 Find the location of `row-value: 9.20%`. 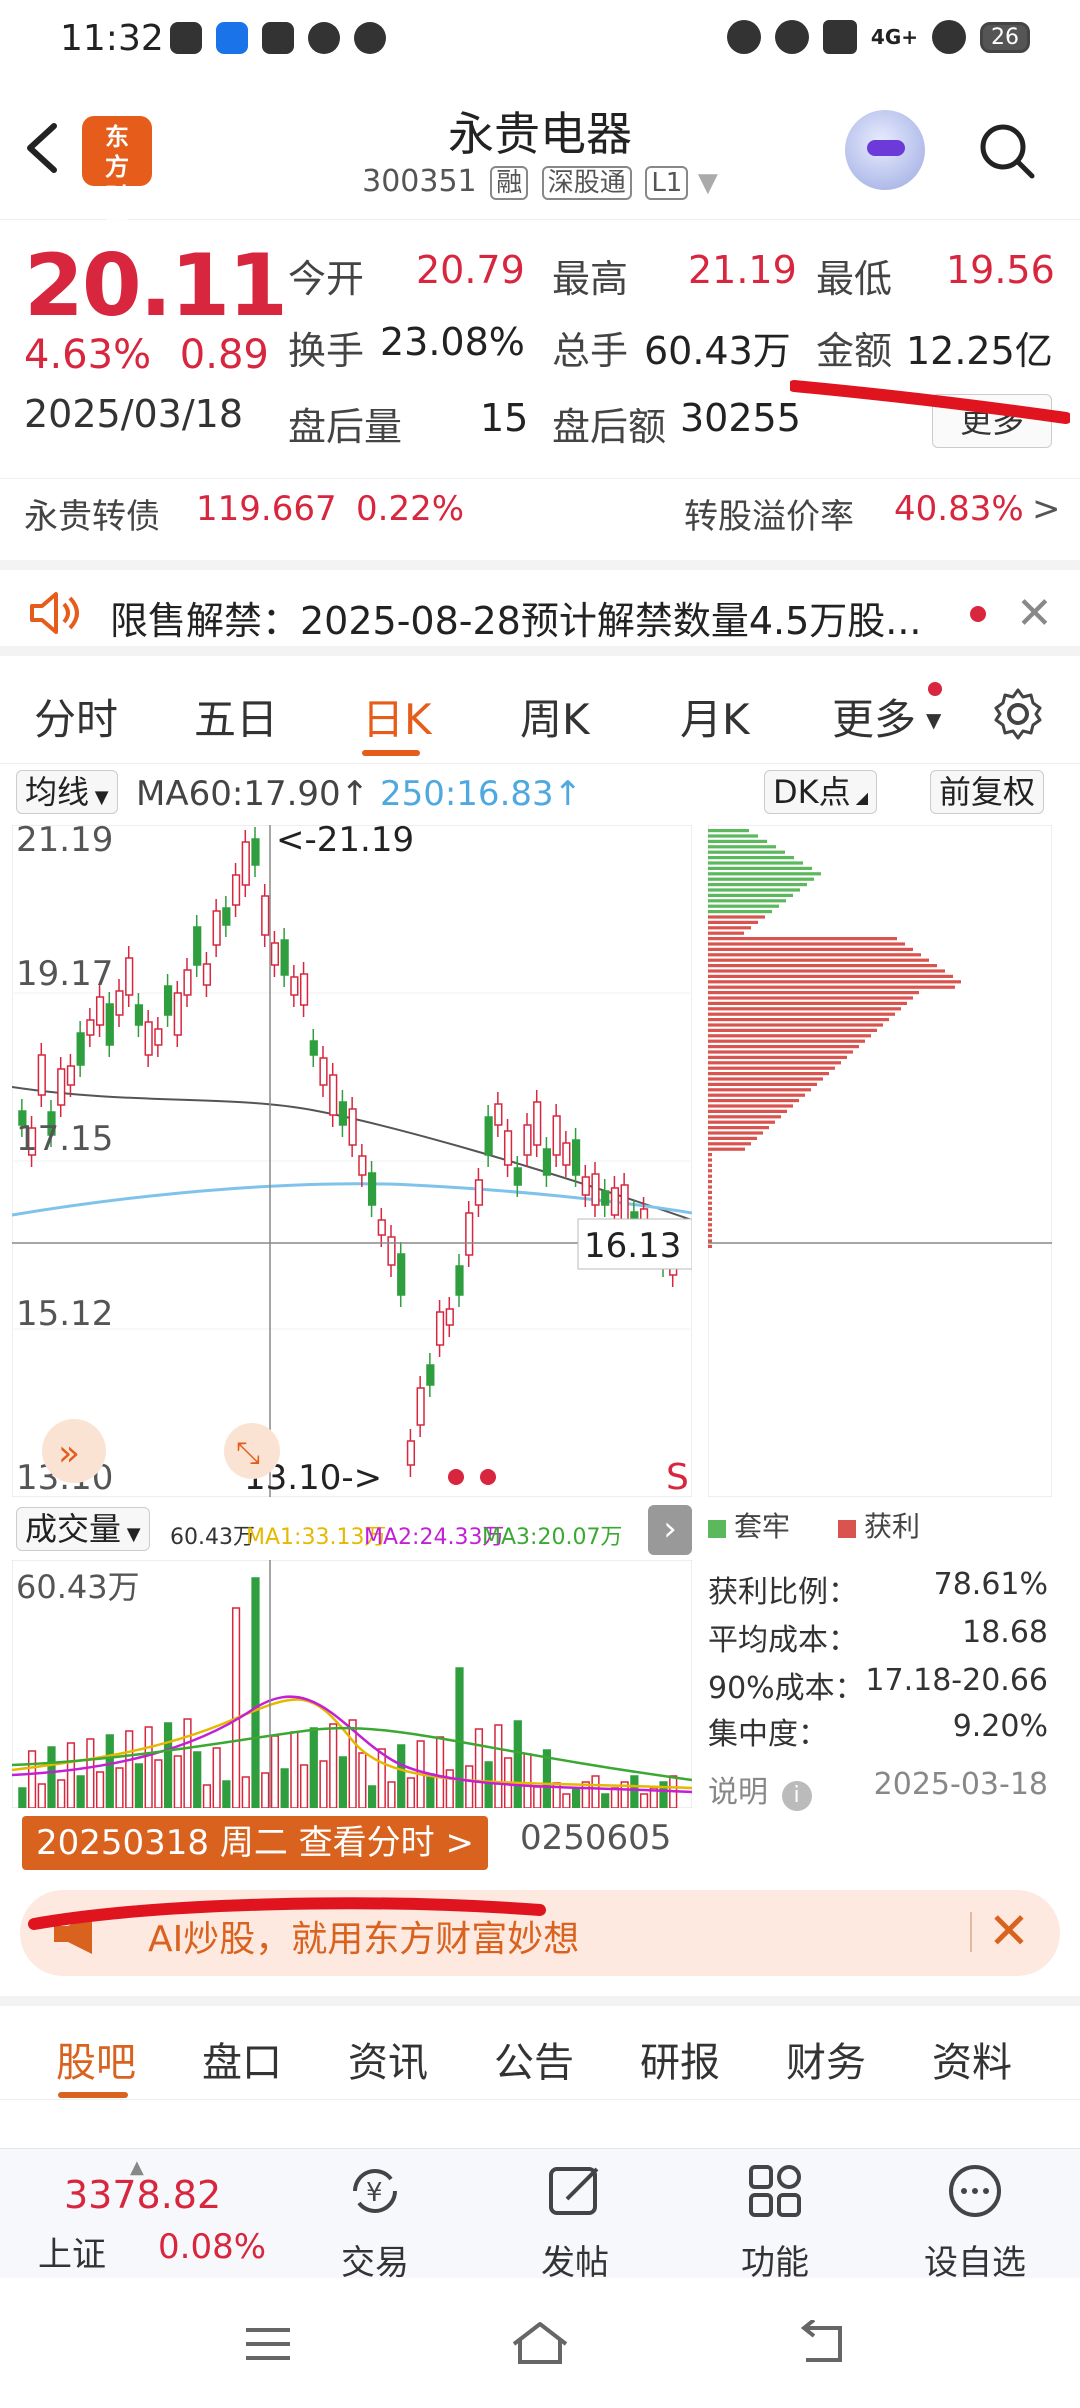

row-value: 9.20% is located at coordinates (1000, 1726).